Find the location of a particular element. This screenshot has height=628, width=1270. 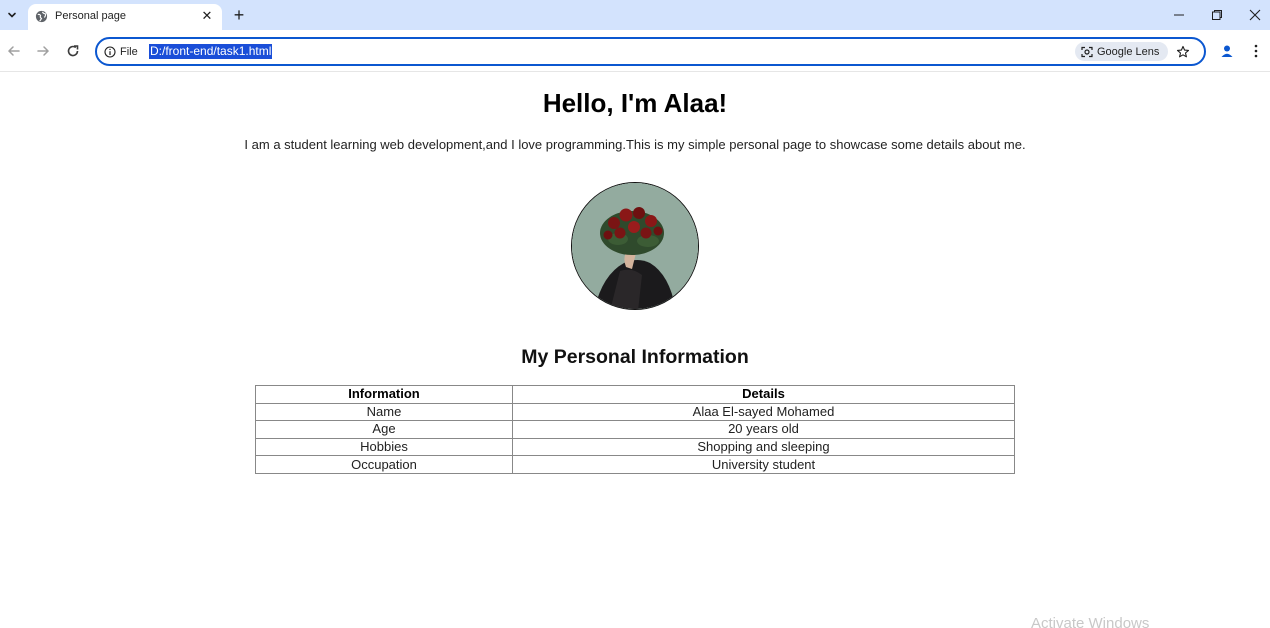

table-row: Name Alaa El-sayed Mohamed is located at coordinates (635, 412).